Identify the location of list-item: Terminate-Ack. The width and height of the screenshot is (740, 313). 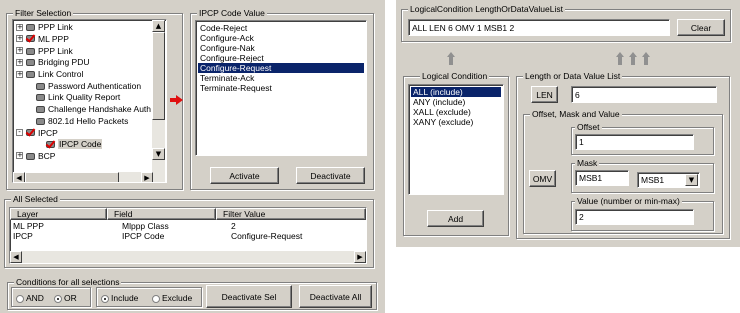
(281, 78).